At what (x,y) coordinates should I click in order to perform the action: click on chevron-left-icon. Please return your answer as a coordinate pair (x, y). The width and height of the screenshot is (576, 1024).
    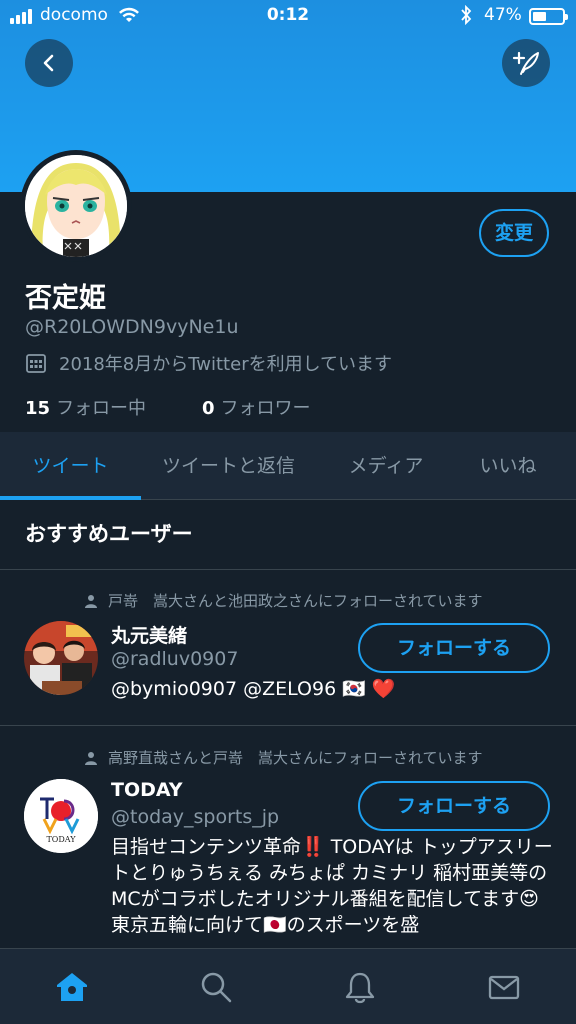
    Looking at the image, I should click on (48, 63).